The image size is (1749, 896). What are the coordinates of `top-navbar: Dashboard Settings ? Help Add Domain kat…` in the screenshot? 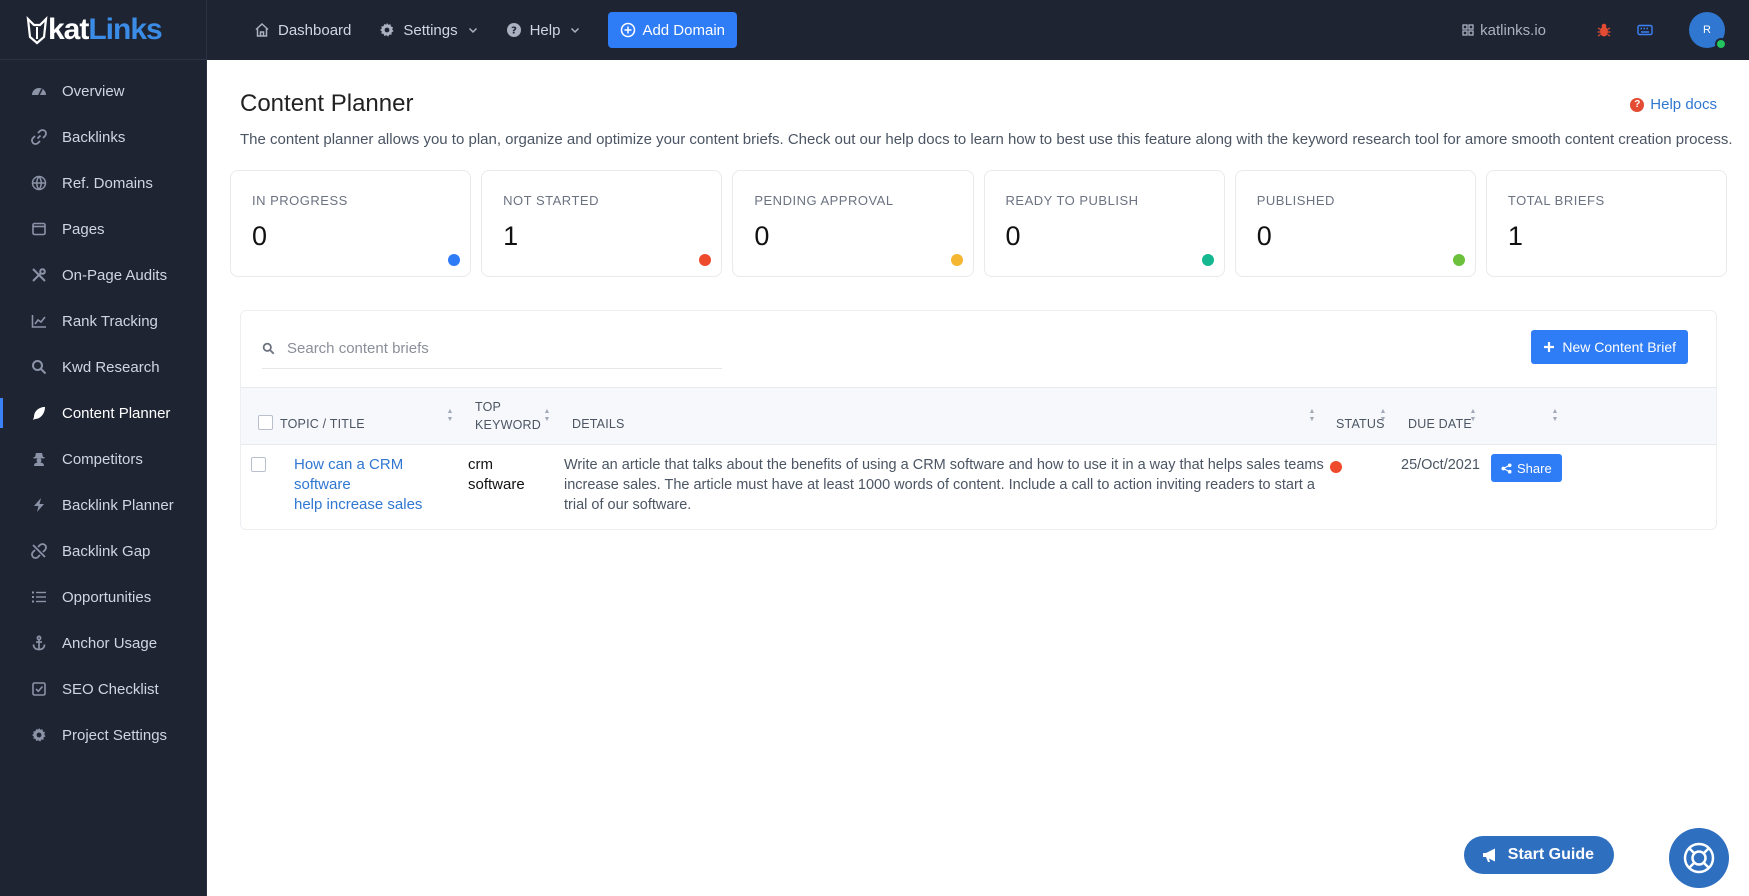 It's located at (978, 30).